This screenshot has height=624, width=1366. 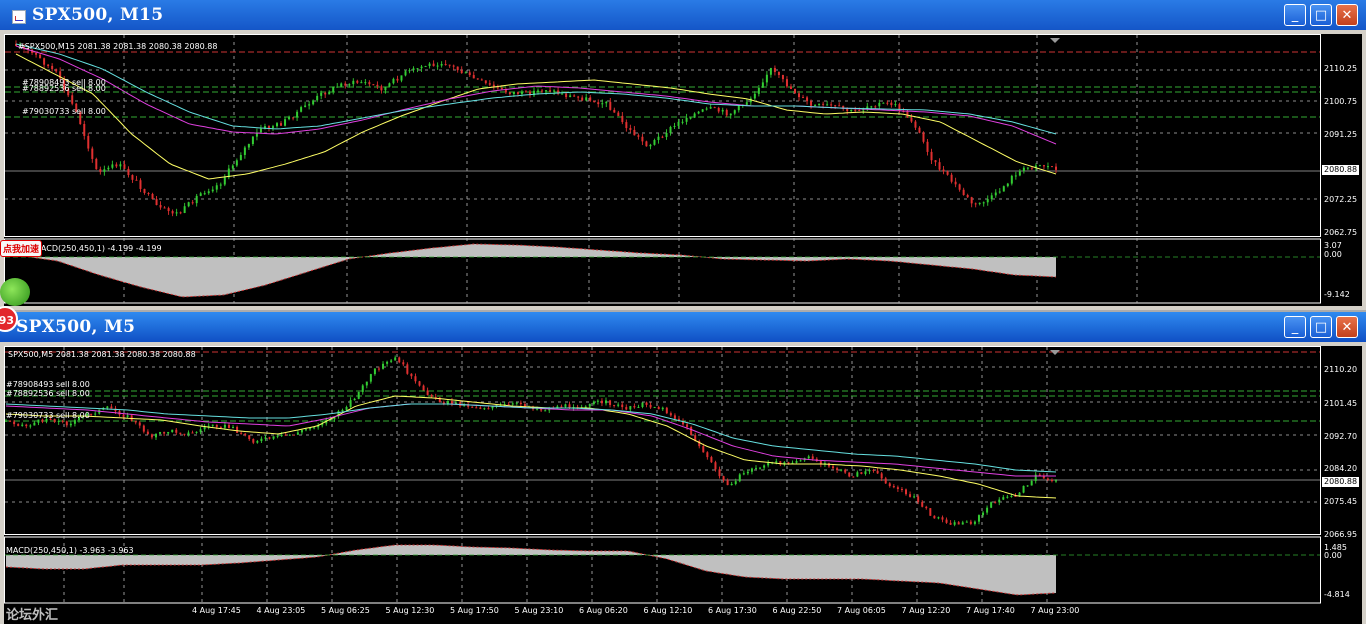 What do you see at coordinates (1341, 199) in the screenshot?
I see `price-axis-label: 2072.25` at bounding box center [1341, 199].